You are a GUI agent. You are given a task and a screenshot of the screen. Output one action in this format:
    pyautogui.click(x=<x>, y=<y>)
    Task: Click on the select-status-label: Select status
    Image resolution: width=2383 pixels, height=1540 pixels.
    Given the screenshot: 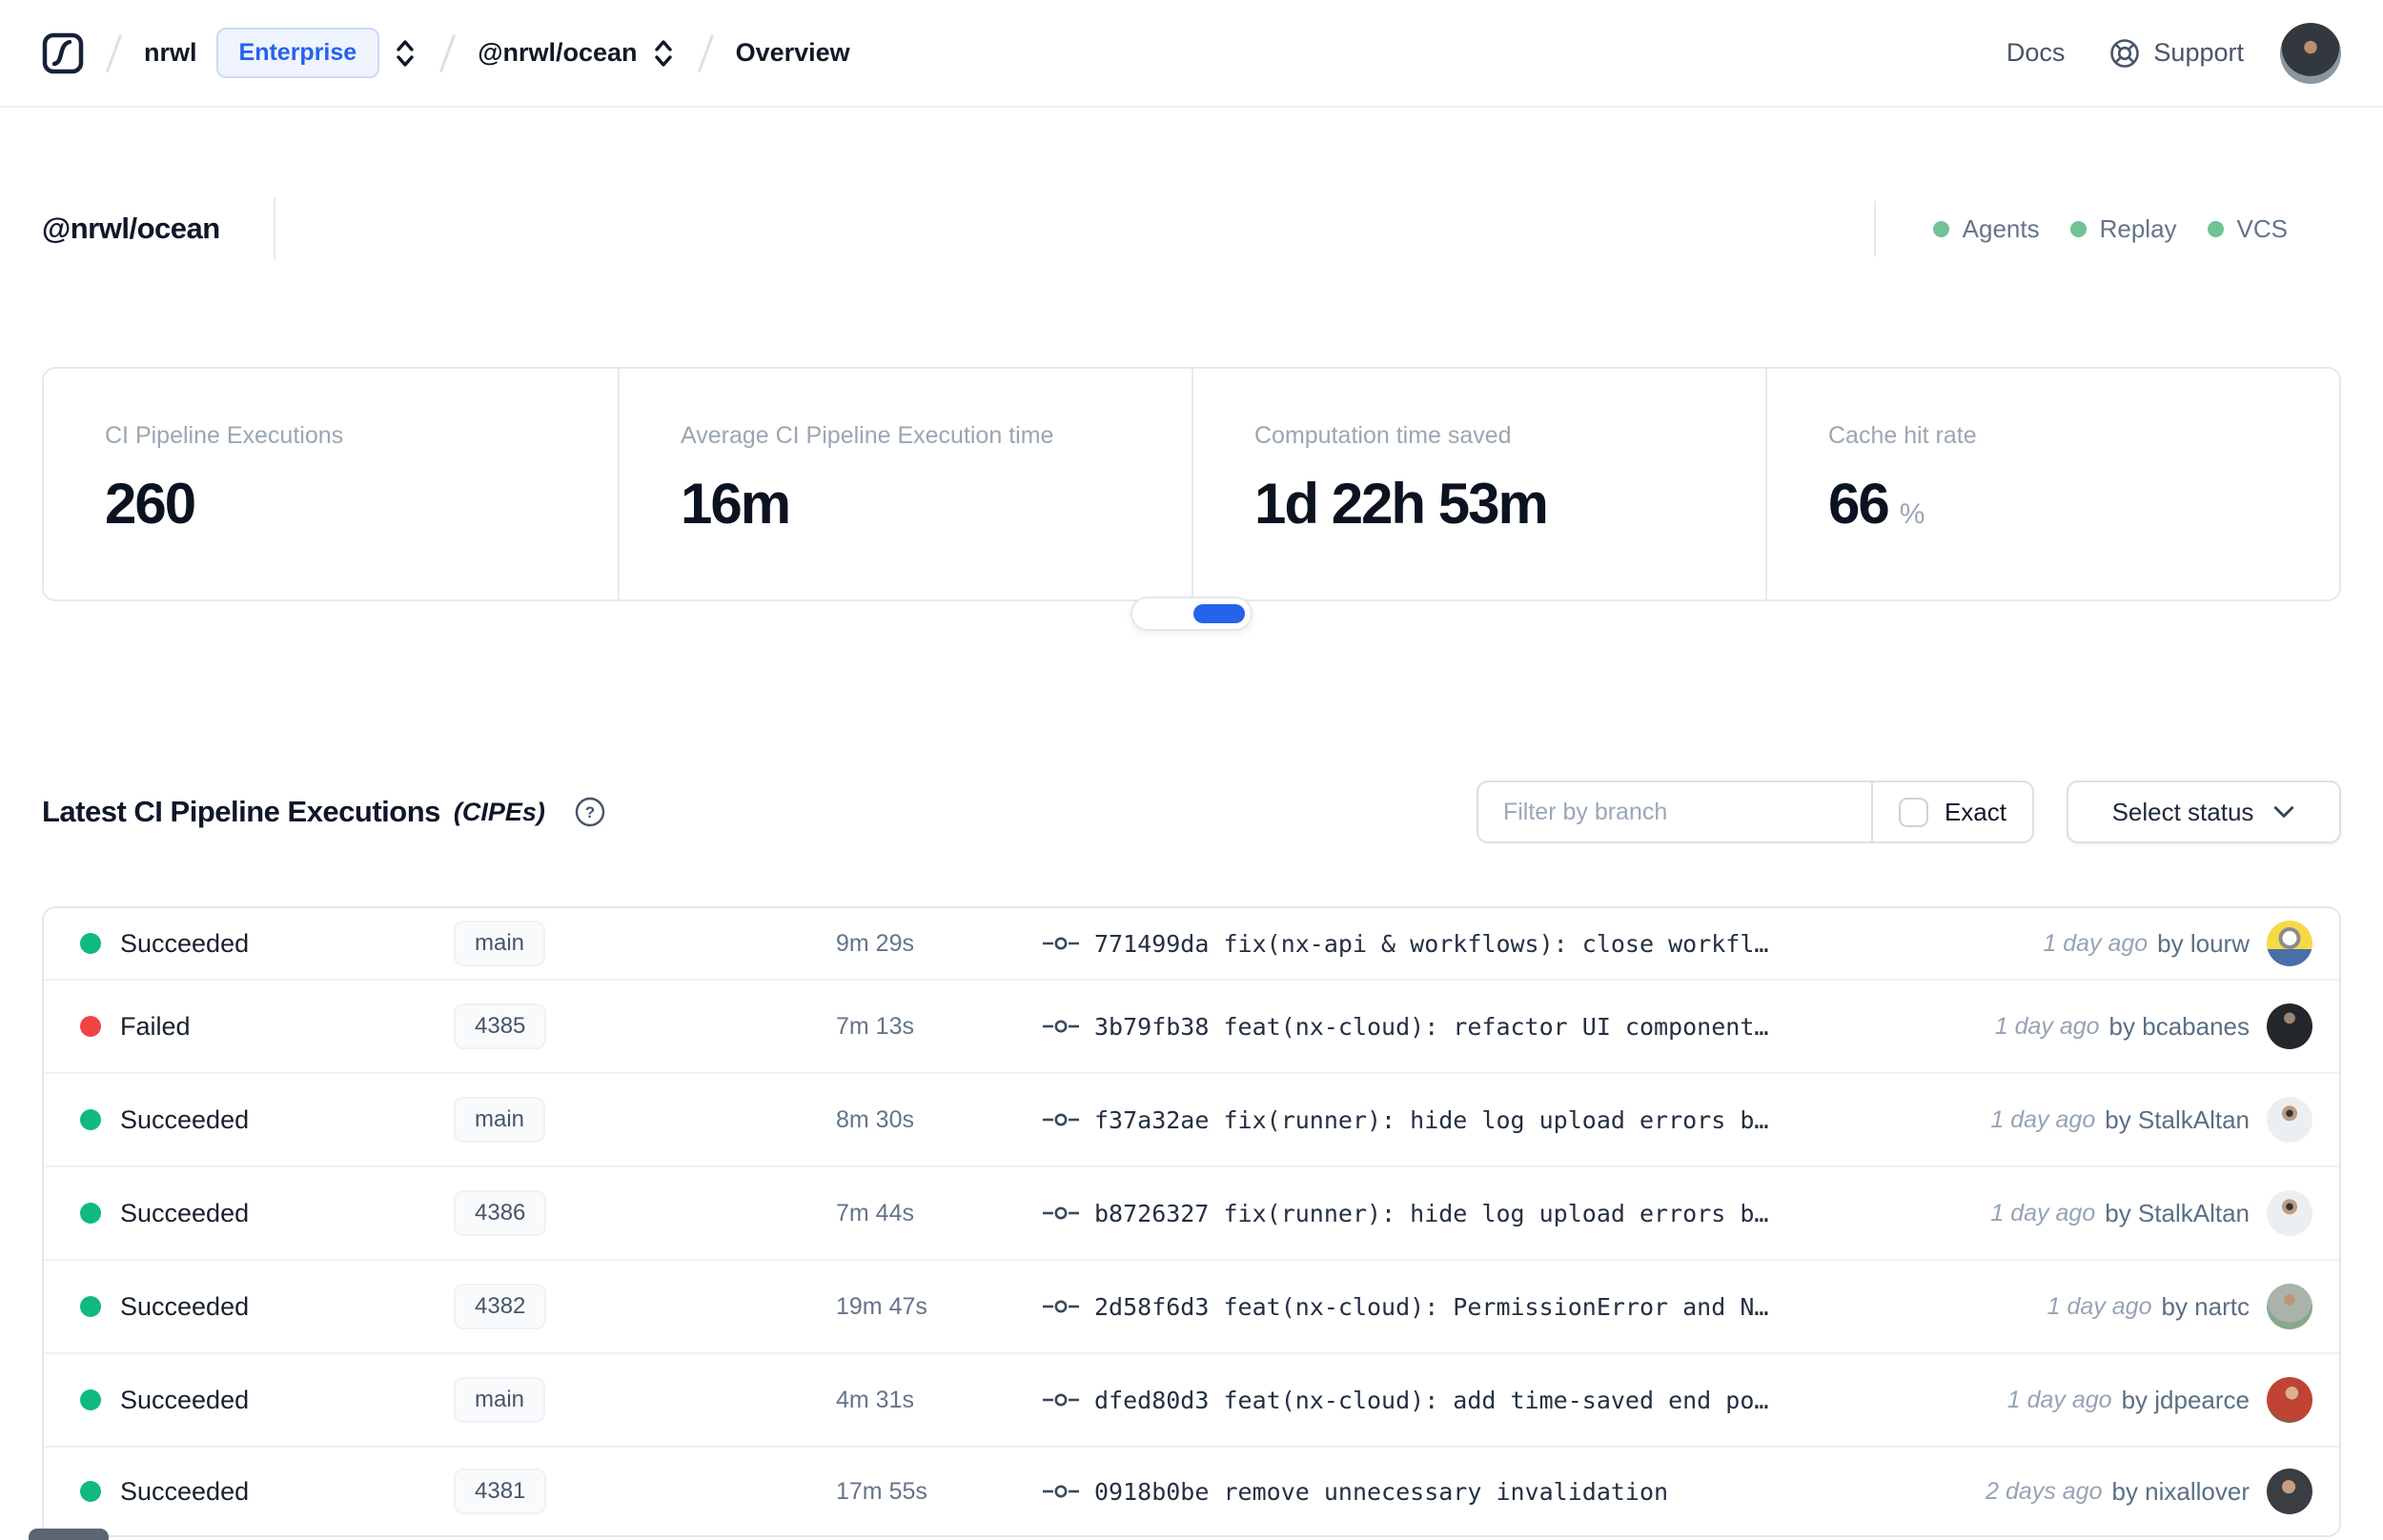 What is the action you would take?
    pyautogui.click(x=2182, y=811)
    